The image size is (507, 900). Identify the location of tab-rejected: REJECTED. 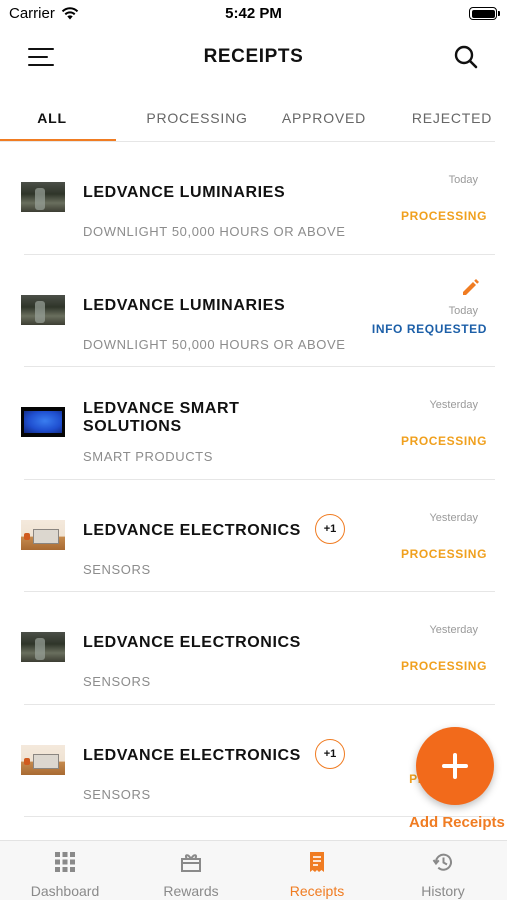
(452, 118).